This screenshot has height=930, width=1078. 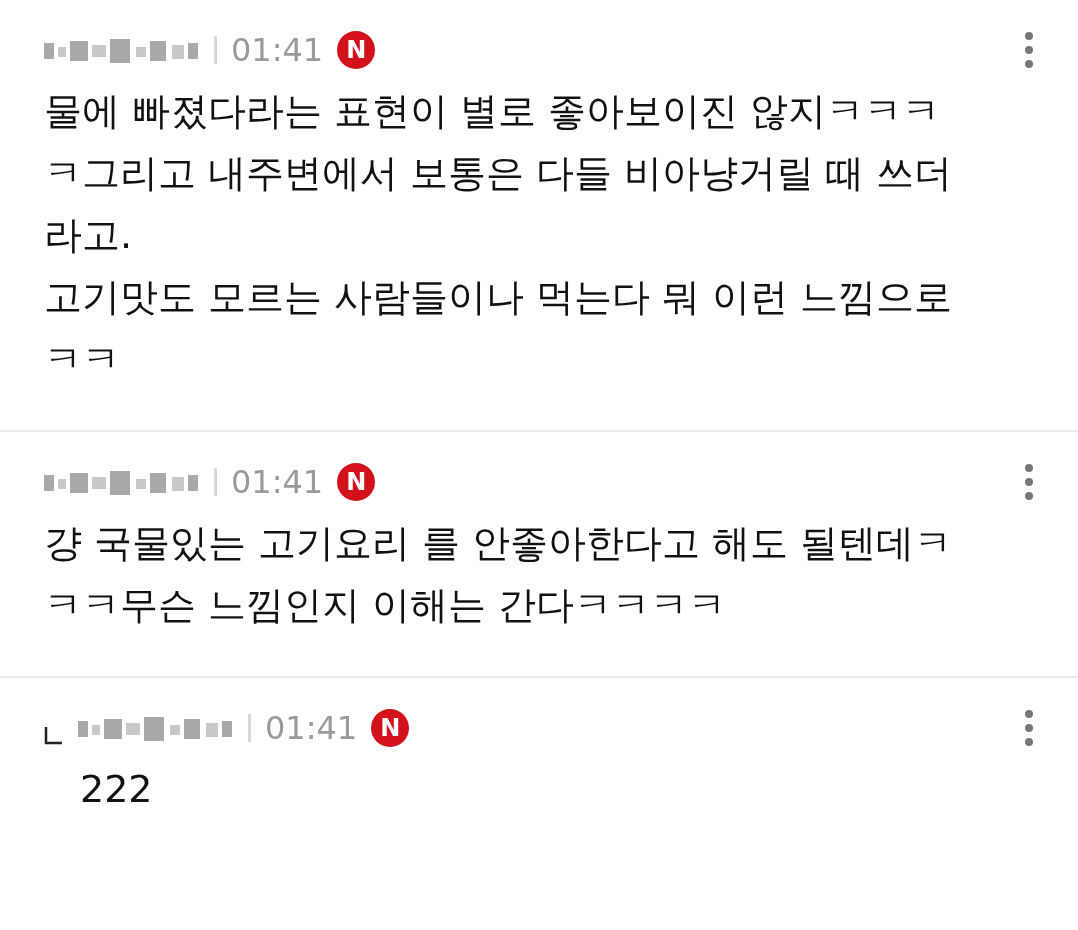 What do you see at coordinates (499, 574) in the screenshot?
I see `comment-text: 걍 국물있는 고기요리 를 안좋아한다고 해도 될텐데ㅋㅋㅋ무슨 느낌인지 이해는 간다ㅋㅋㅋㅋ` at bounding box center [499, 574].